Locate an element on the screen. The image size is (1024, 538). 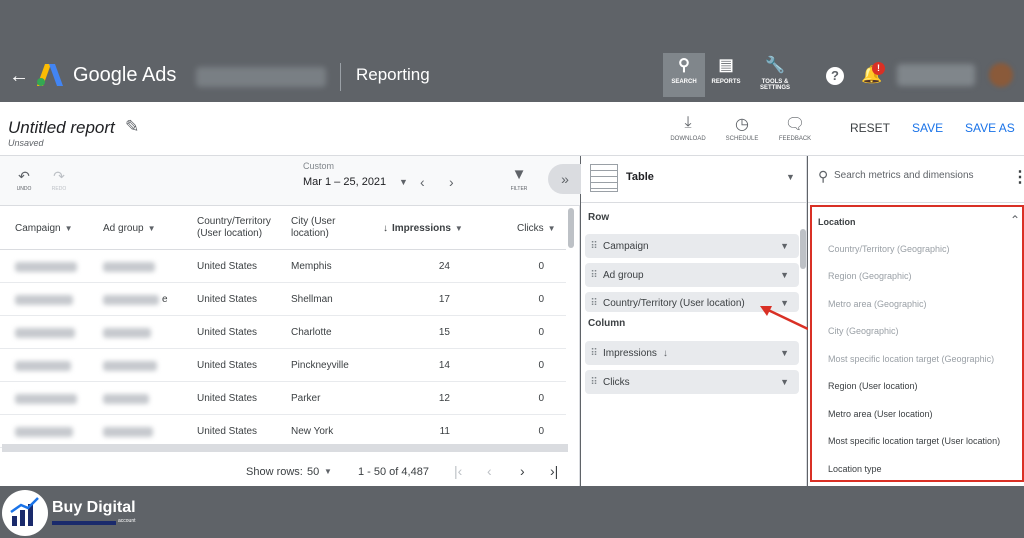
save-status: Unsaved is located at coordinates (26, 143).